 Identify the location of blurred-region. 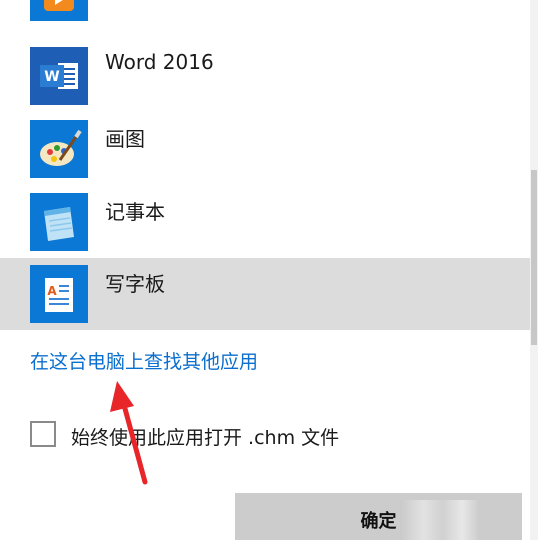
(439, 520).